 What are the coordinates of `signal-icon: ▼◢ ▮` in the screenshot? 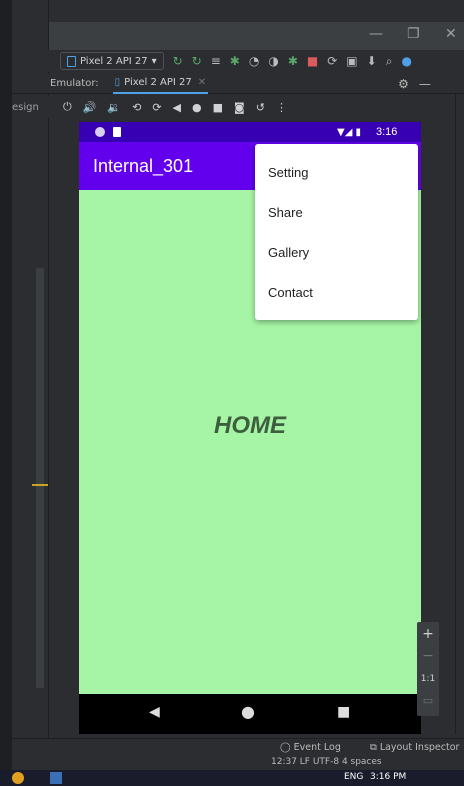 It's located at (349, 132).